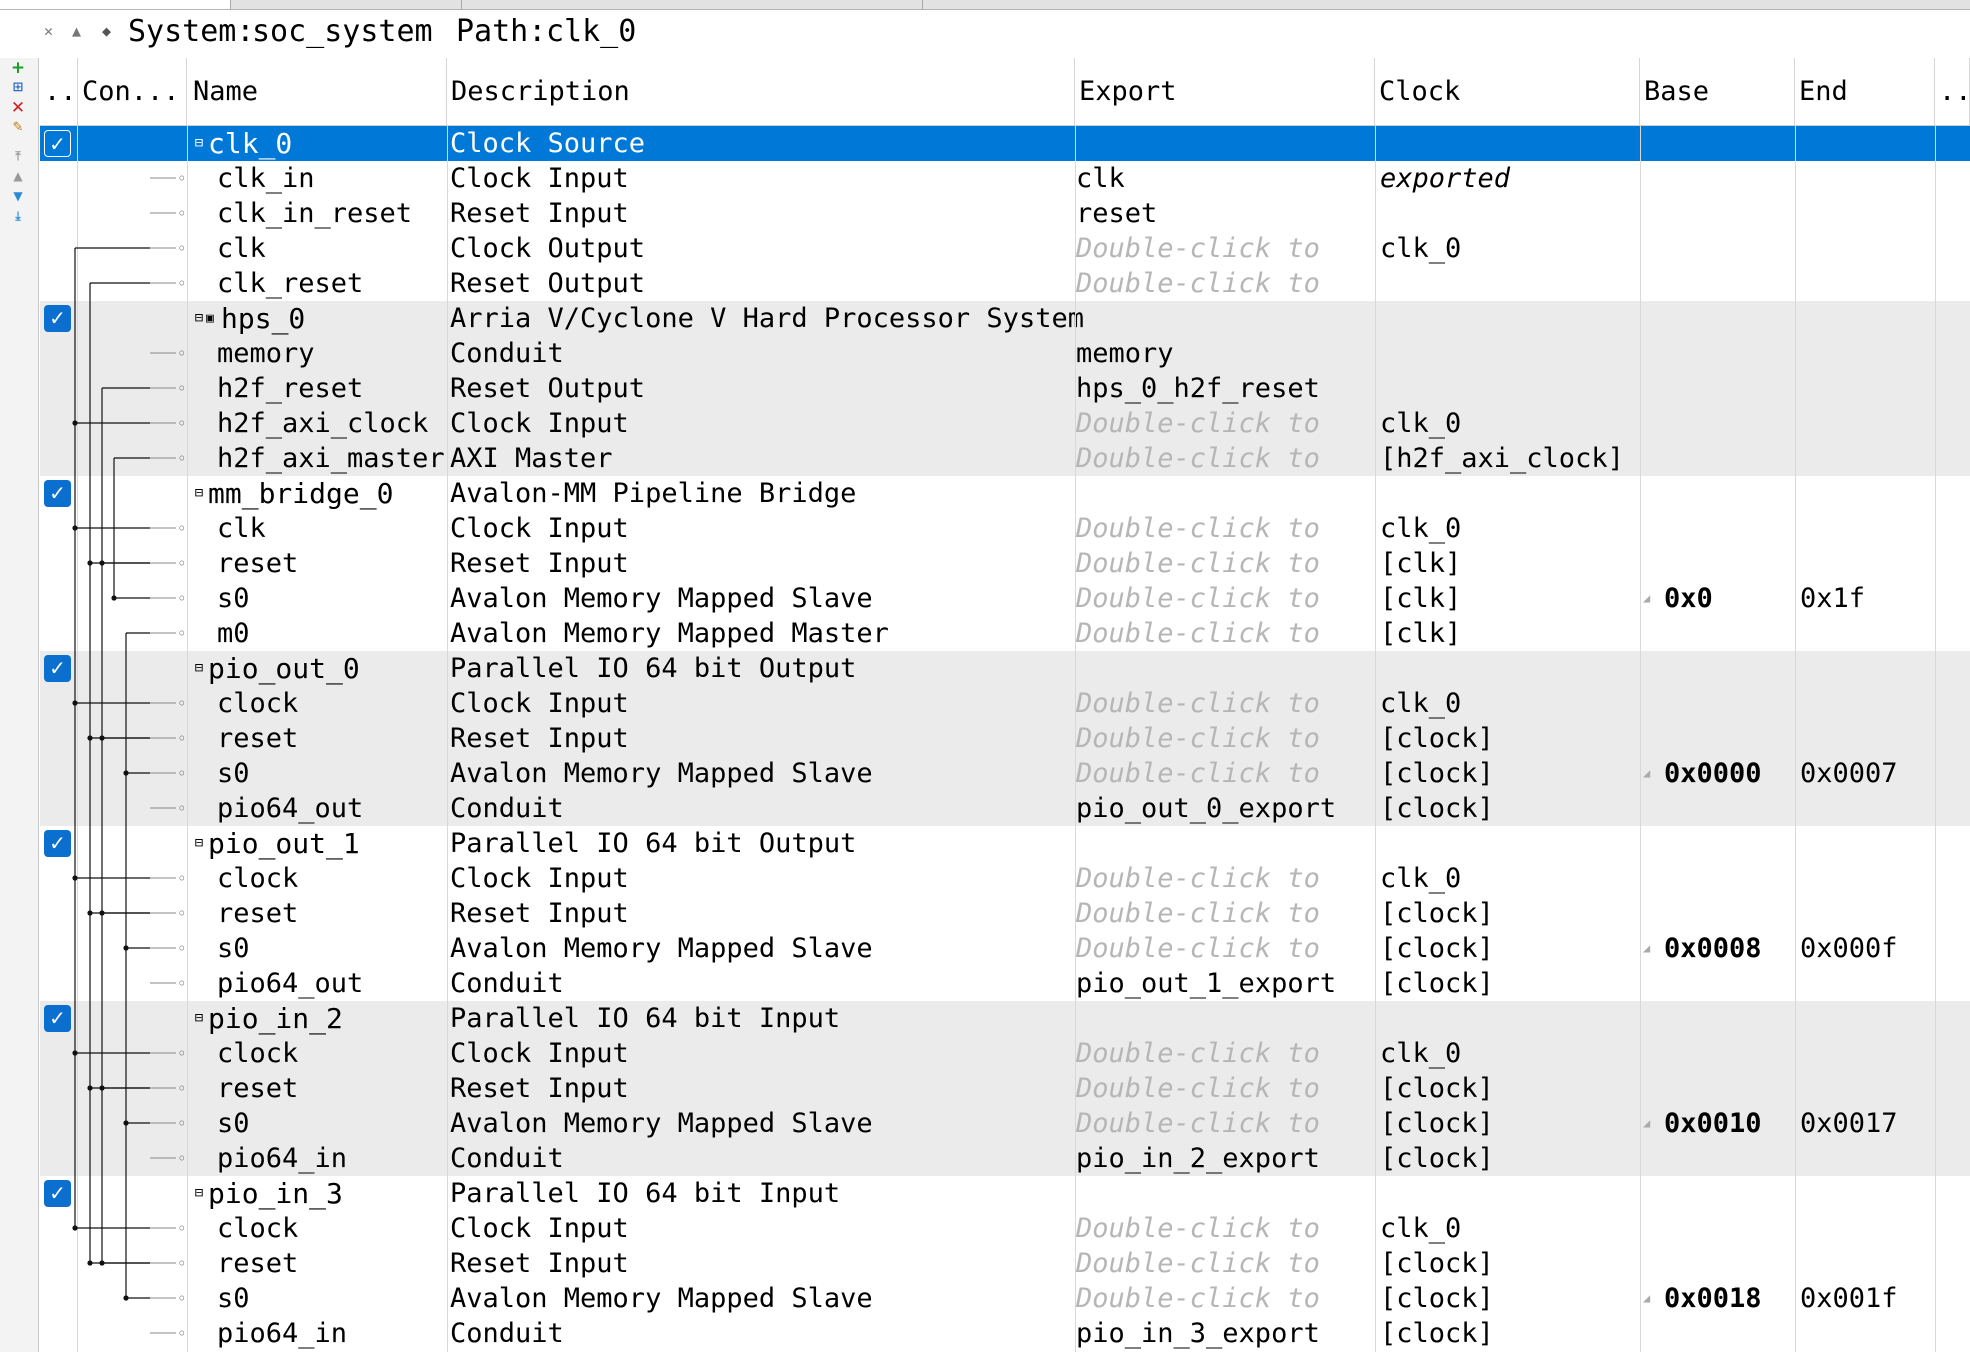  I want to click on col-name-header: Name, so click(317, 91).